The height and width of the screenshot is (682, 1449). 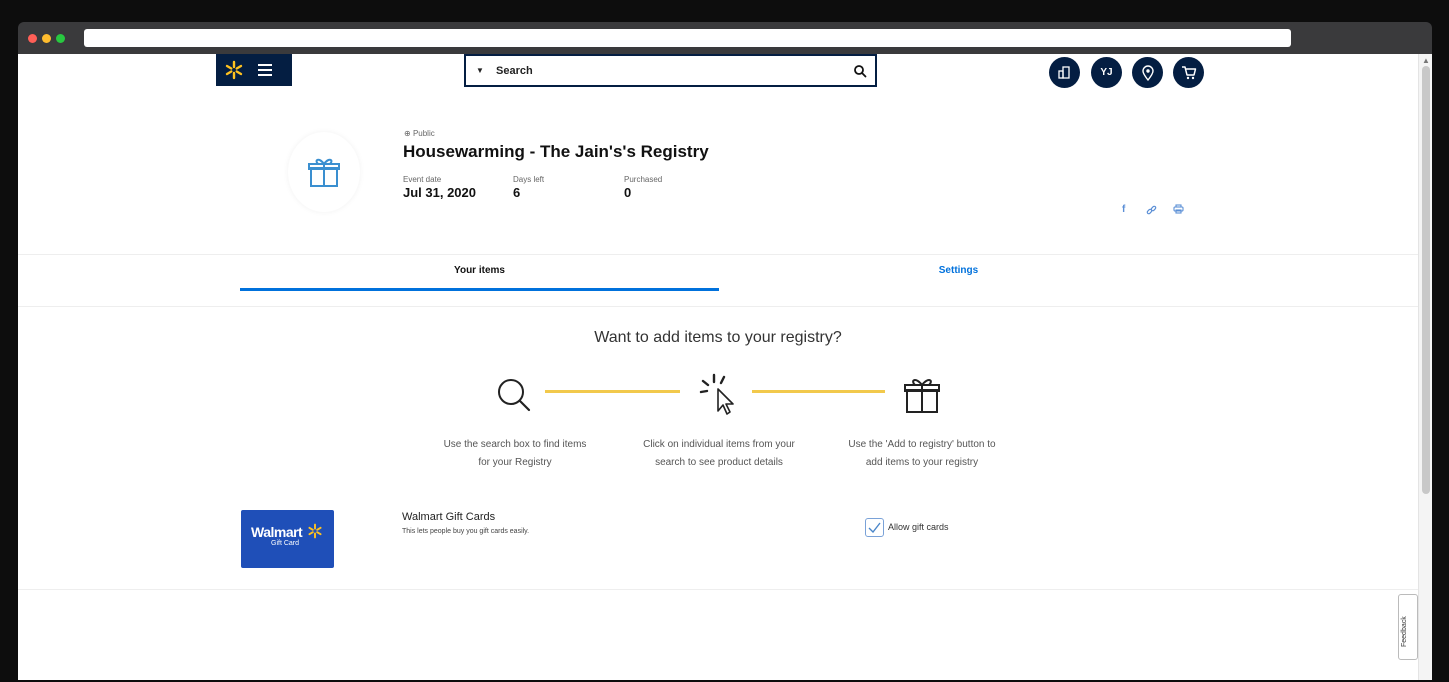 What do you see at coordinates (719, 444) in the screenshot?
I see `step-2-line-1: Click on individual items from your` at bounding box center [719, 444].